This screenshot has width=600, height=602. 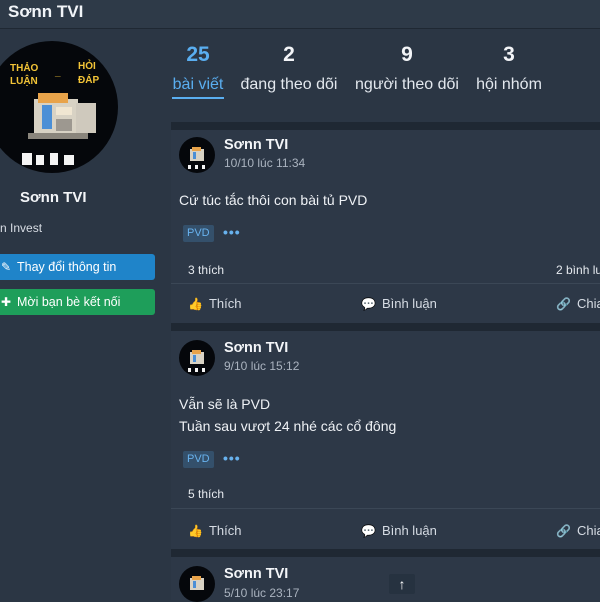 What do you see at coordinates (407, 54) in the screenshot?
I see `followers-count: 9` at bounding box center [407, 54].